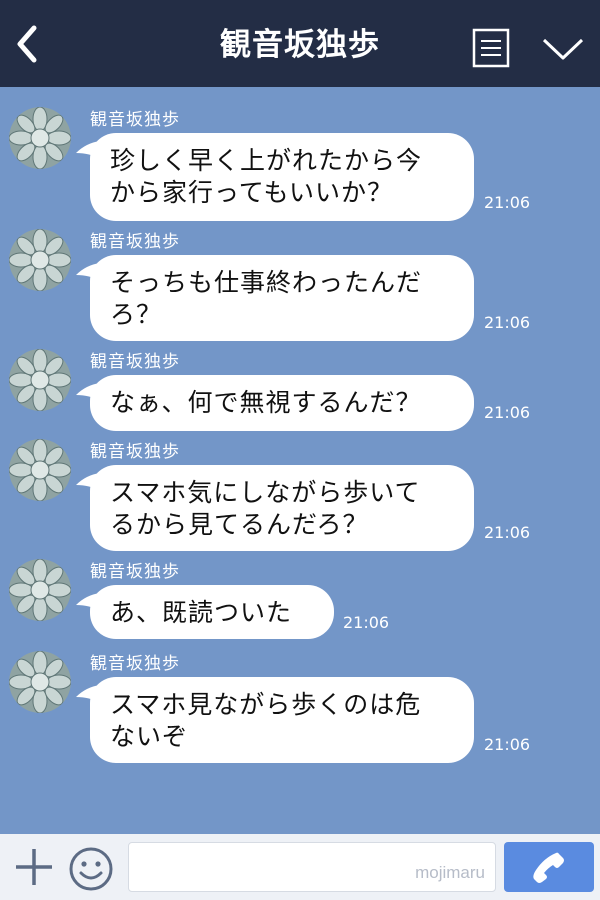  I want to click on note-list-icon, so click(491, 48).